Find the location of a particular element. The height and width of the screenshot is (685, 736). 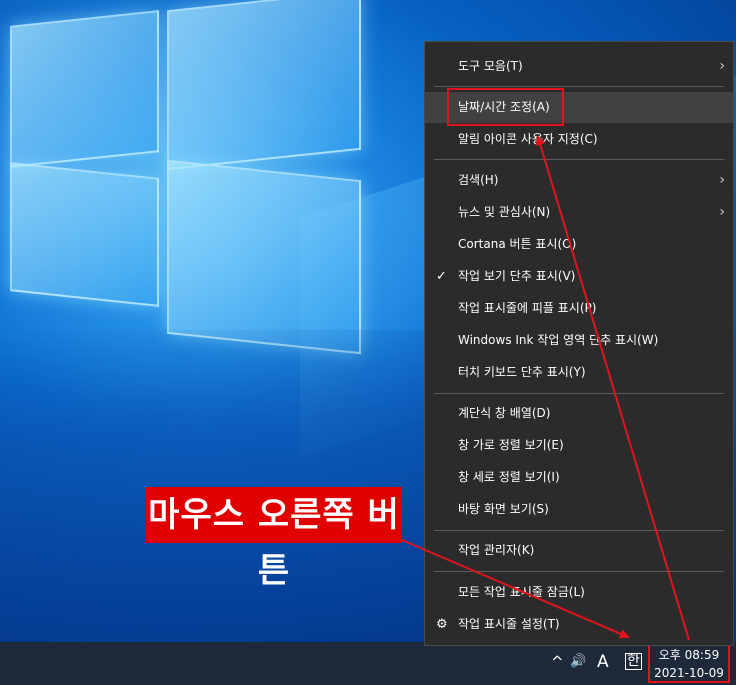

windows-logo-pane-bottom-right is located at coordinates (264, 257).